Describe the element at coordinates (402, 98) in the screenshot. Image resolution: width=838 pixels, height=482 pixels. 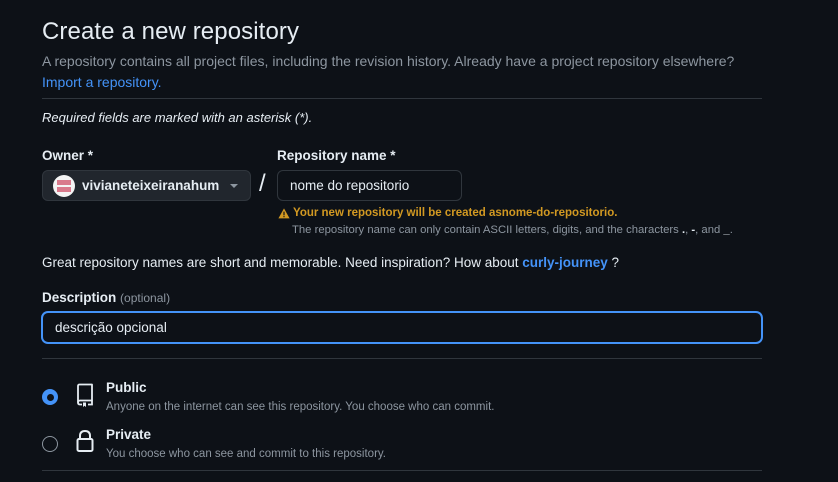
I see `header-divider` at that location.